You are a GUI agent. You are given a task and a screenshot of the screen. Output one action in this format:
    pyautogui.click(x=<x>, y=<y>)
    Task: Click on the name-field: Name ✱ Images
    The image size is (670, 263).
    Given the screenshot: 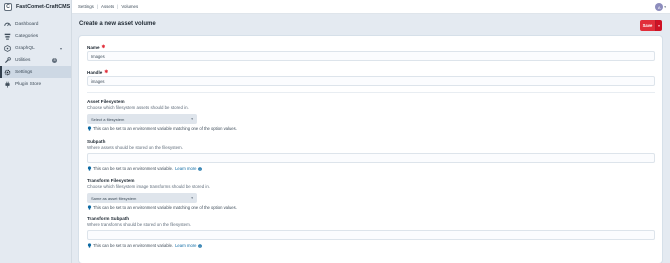 What is the action you would take?
    pyautogui.click(x=371, y=52)
    